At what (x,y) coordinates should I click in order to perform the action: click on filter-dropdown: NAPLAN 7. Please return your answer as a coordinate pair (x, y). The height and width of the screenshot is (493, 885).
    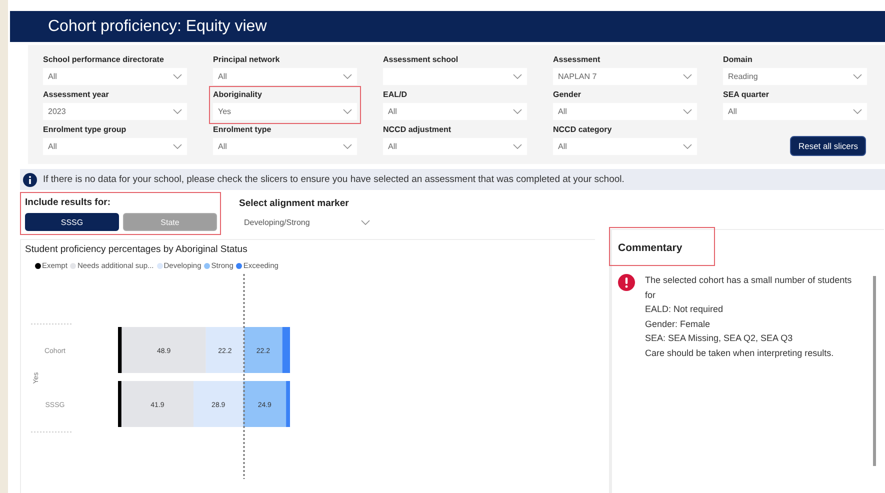
    Looking at the image, I should click on (625, 76).